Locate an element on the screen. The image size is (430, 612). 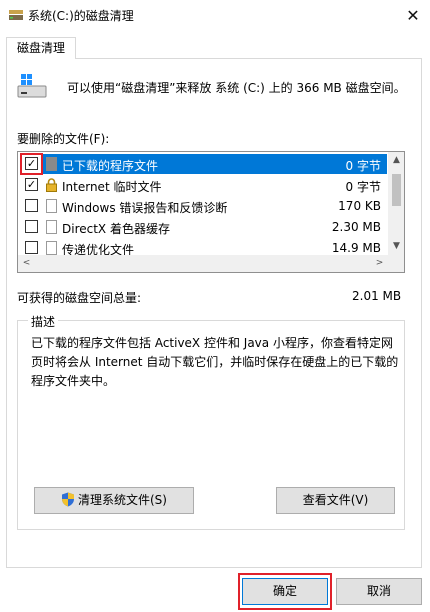
description-legend: 描述 is located at coordinates (43, 321).